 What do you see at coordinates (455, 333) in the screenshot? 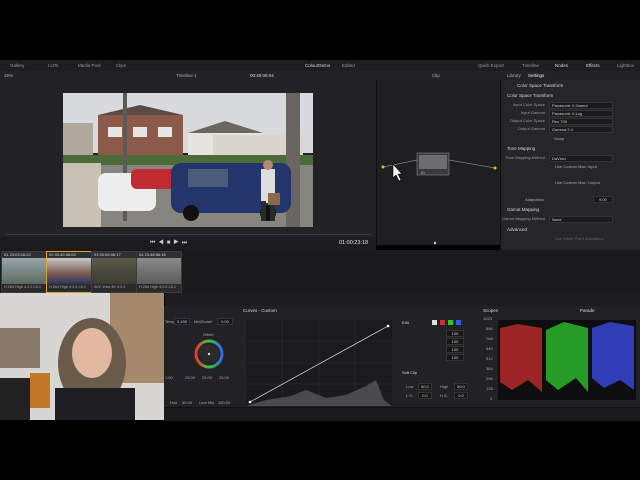
I see `edit-value-y: 100` at bounding box center [455, 333].